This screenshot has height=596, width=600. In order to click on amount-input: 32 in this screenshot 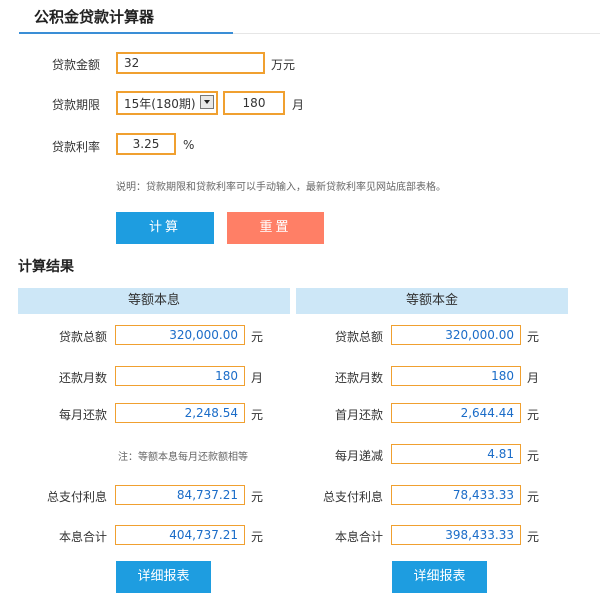, I will do `click(190, 63)`.